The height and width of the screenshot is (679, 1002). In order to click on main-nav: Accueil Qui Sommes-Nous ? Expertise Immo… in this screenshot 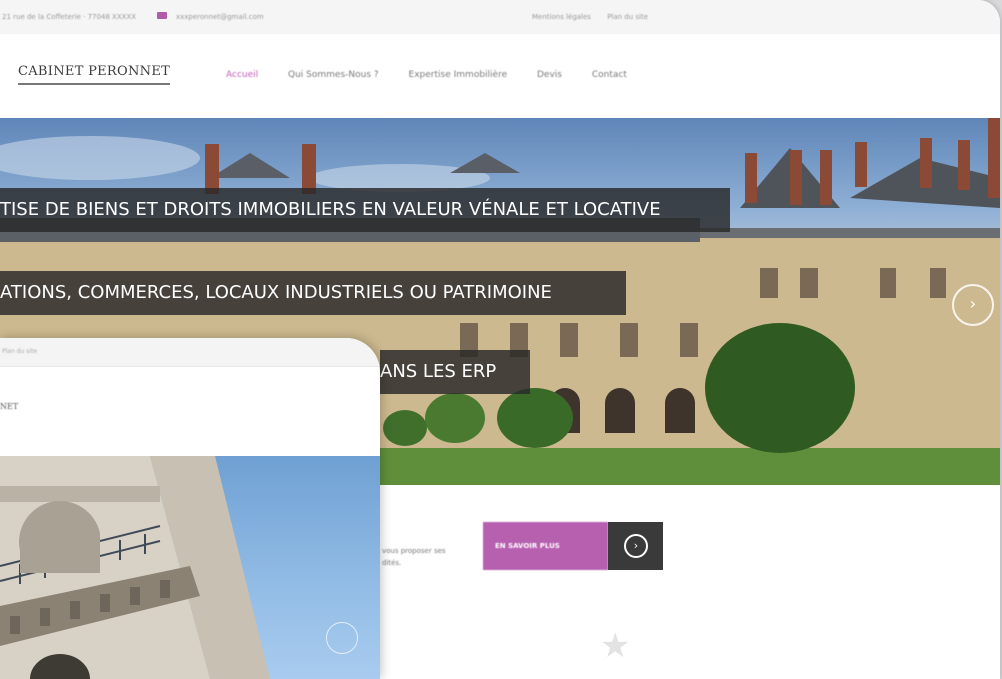, I will do `click(440, 75)`.